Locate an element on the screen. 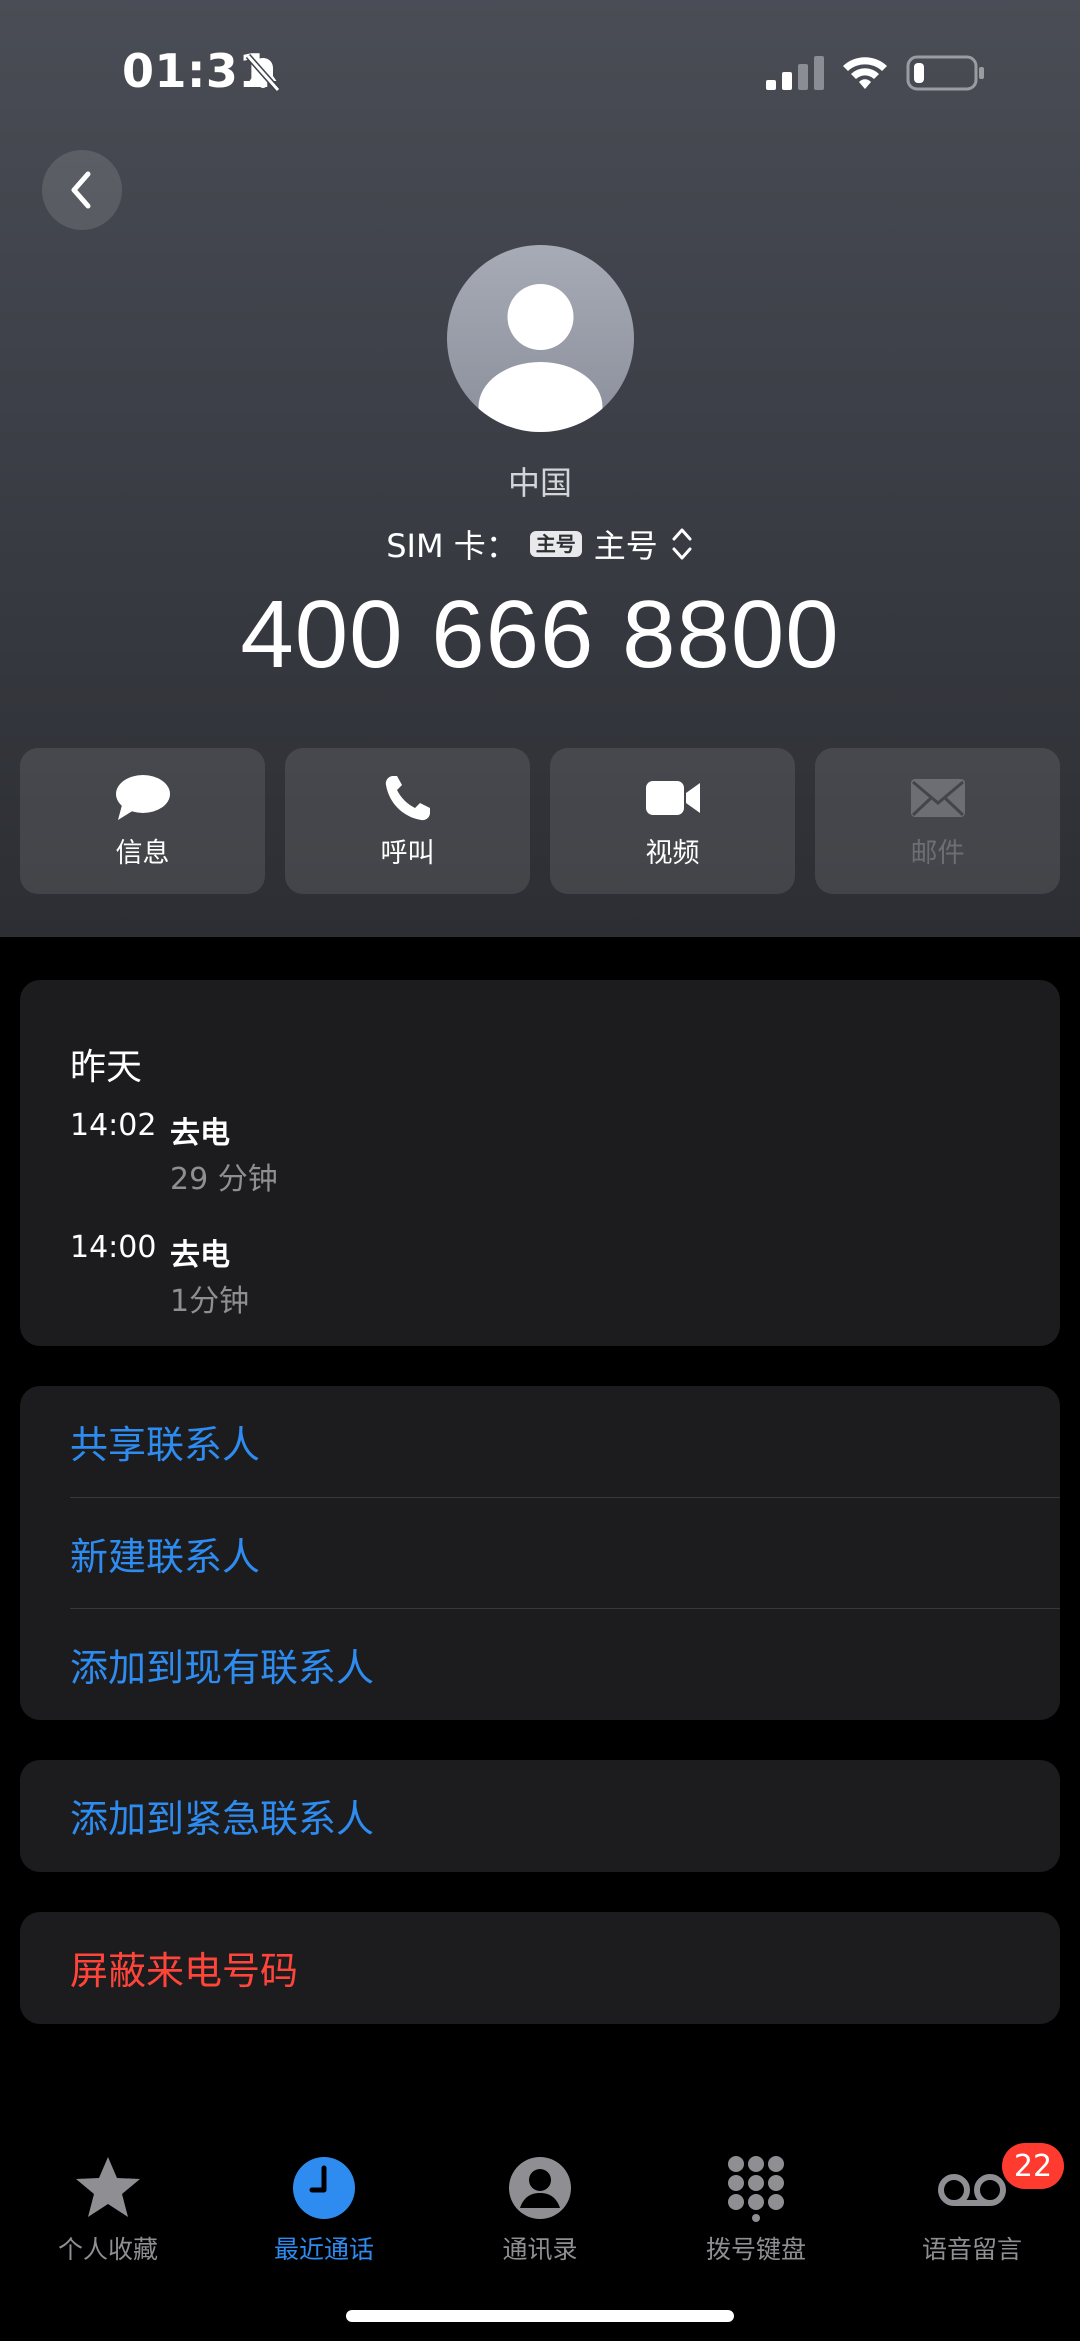 The height and width of the screenshot is (2341, 1080). chevron-up-down-icon is located at coordinates (682, 544).